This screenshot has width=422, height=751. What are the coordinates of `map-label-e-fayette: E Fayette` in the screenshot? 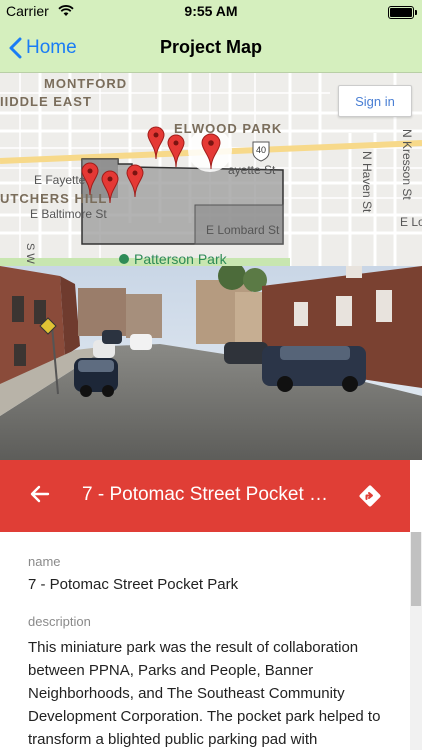 It's located at (60, 180).